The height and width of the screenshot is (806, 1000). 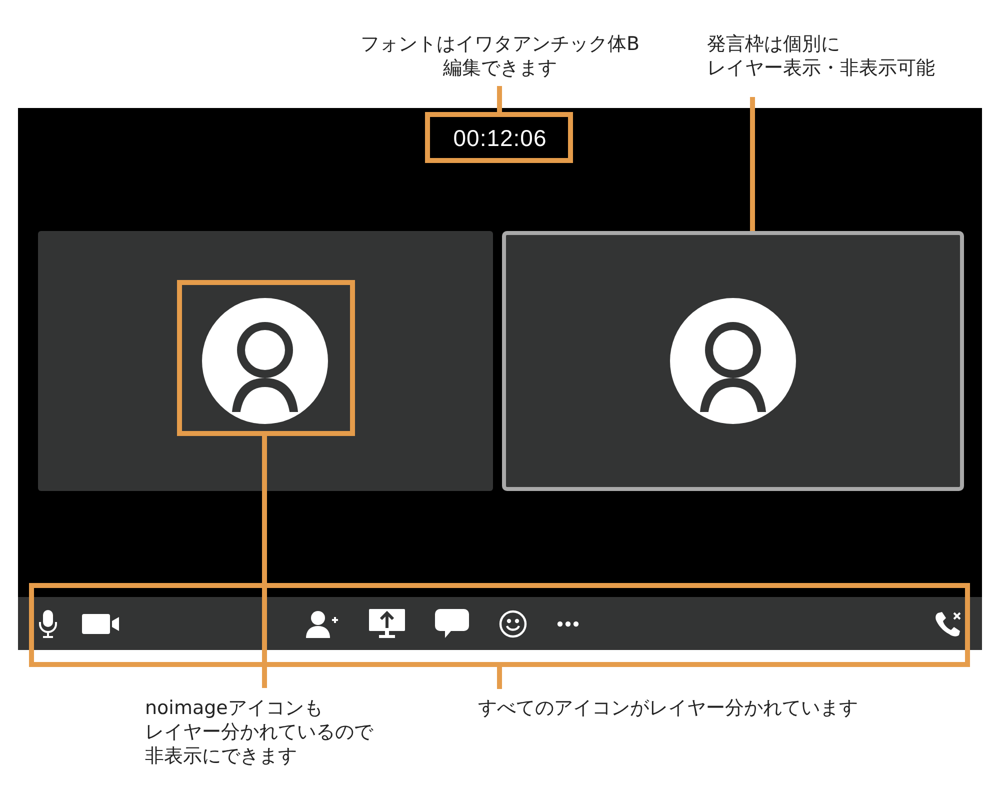 What do you see at coordinates (568, 623) in the screenshot?
I see `more-button` at bounding box center [568, 623].